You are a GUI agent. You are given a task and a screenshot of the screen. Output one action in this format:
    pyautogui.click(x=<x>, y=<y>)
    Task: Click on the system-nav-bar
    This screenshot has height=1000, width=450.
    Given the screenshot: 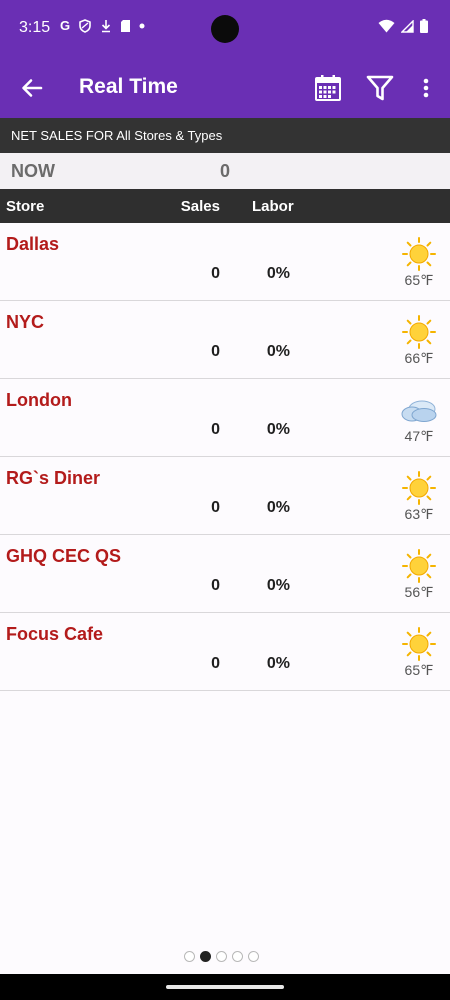 What is the action you would take?
    pyautogui.click(x=225, y=987)
    